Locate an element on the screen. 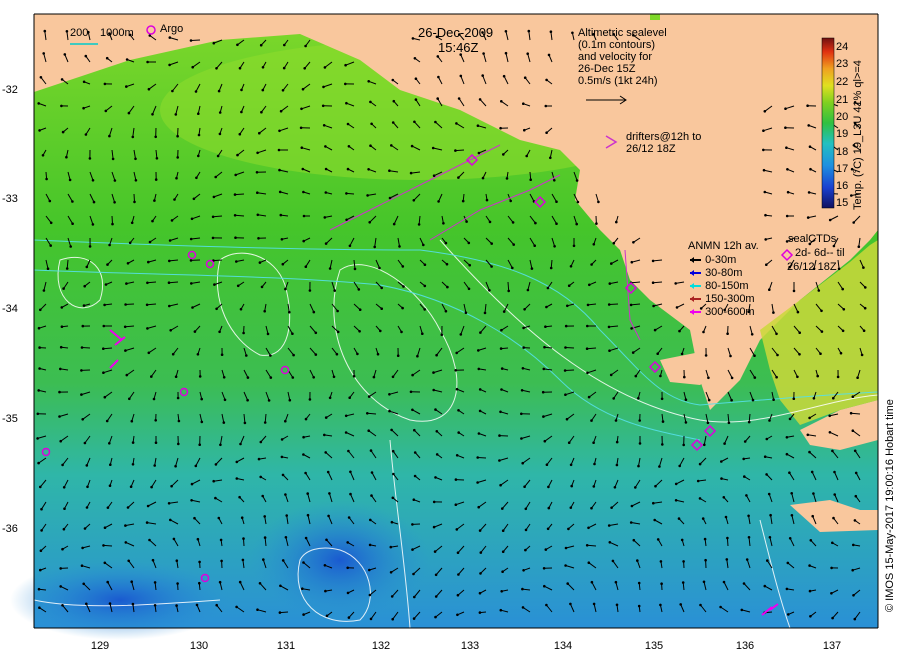 The image size is (900, 660). anmn-legend-item: 80-150m is located at coordinates (718, 286).